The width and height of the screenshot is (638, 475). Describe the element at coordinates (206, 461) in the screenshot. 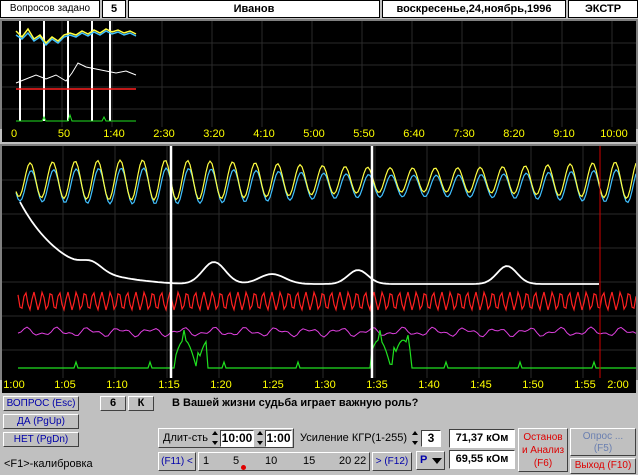

I see `scale-label: 1` at that location.